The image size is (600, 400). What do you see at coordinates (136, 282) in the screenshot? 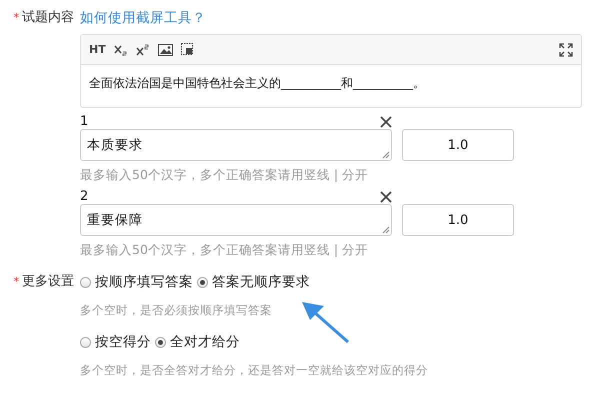
I see `radio-option: 按顺序填写答案` at bounding box center [136, 282].